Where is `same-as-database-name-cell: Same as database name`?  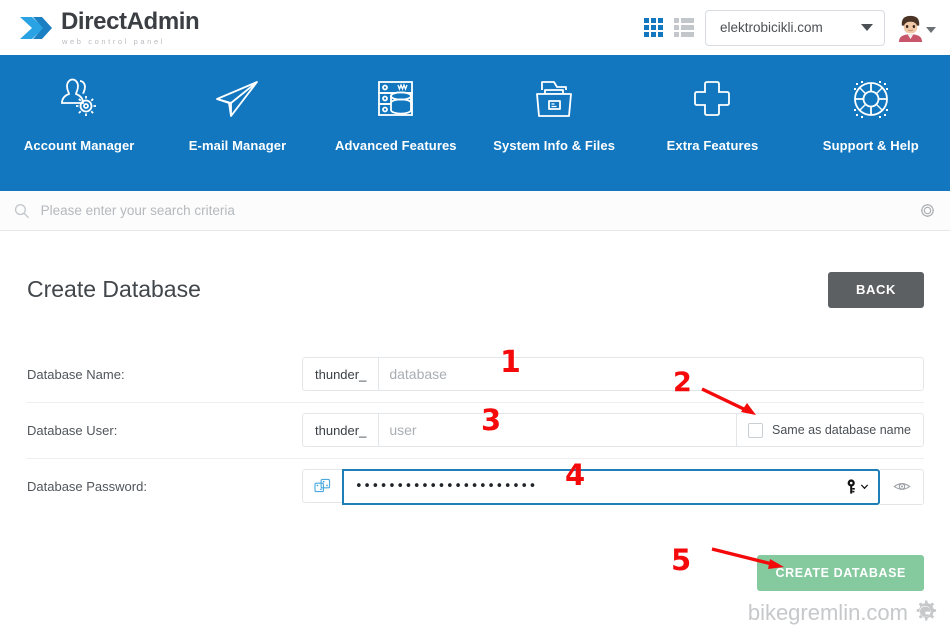 same-as-database-name-cell: Same as database name is located at coordinates (830, 430).